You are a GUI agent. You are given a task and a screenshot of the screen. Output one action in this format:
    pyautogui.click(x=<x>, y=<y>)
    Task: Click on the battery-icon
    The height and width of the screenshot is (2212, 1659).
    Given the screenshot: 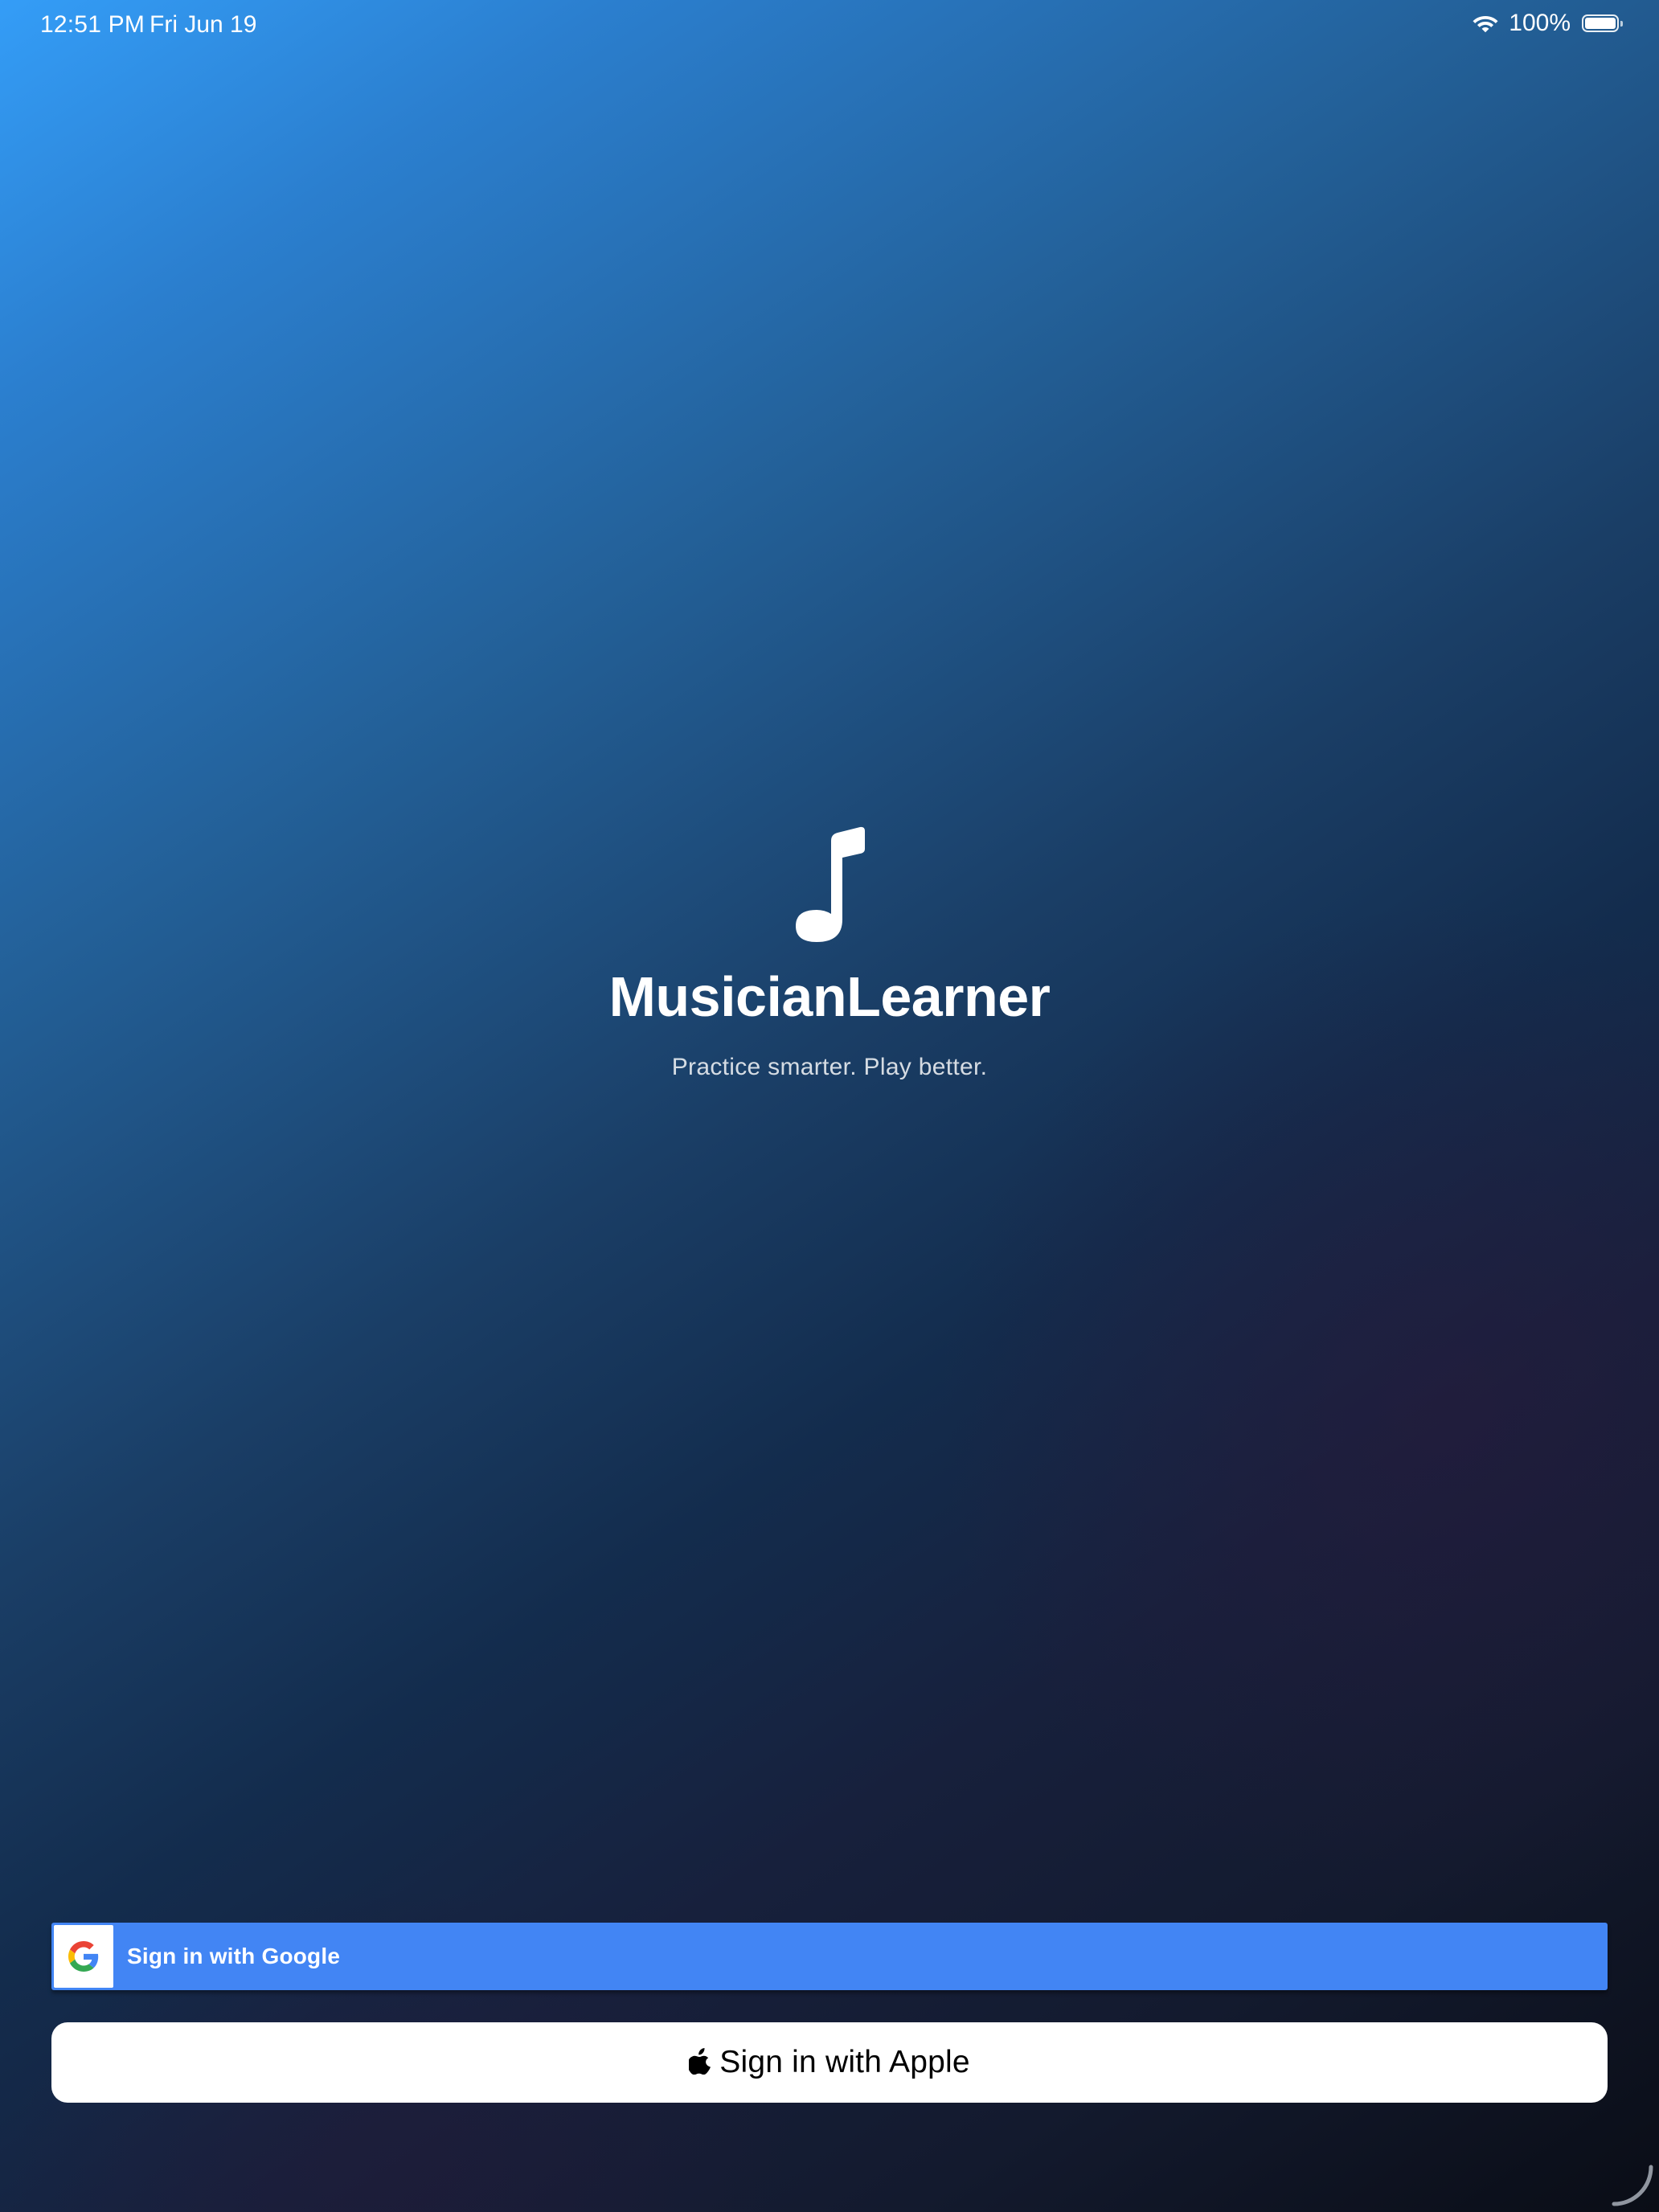 What is the action you would take?
    pyautogui.click(x=1602, y=23)
    